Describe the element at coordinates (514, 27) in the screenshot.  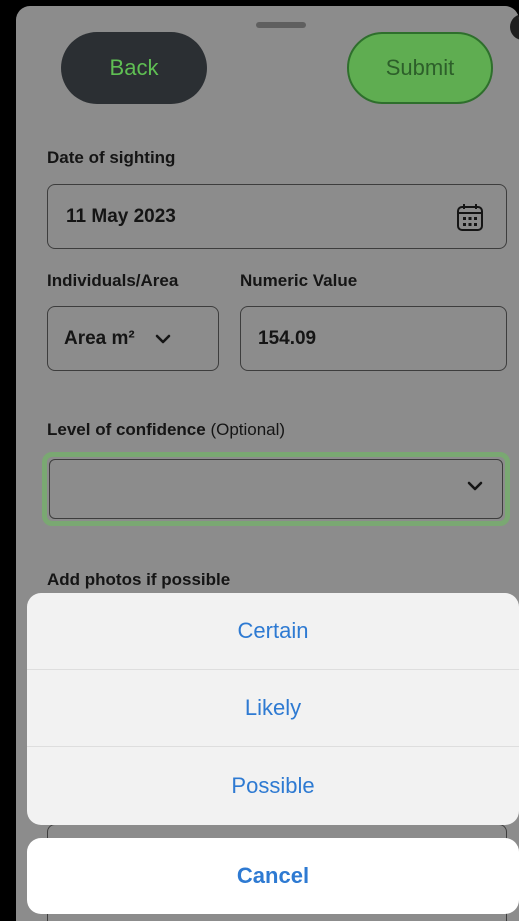
I see `avatar` at that location.